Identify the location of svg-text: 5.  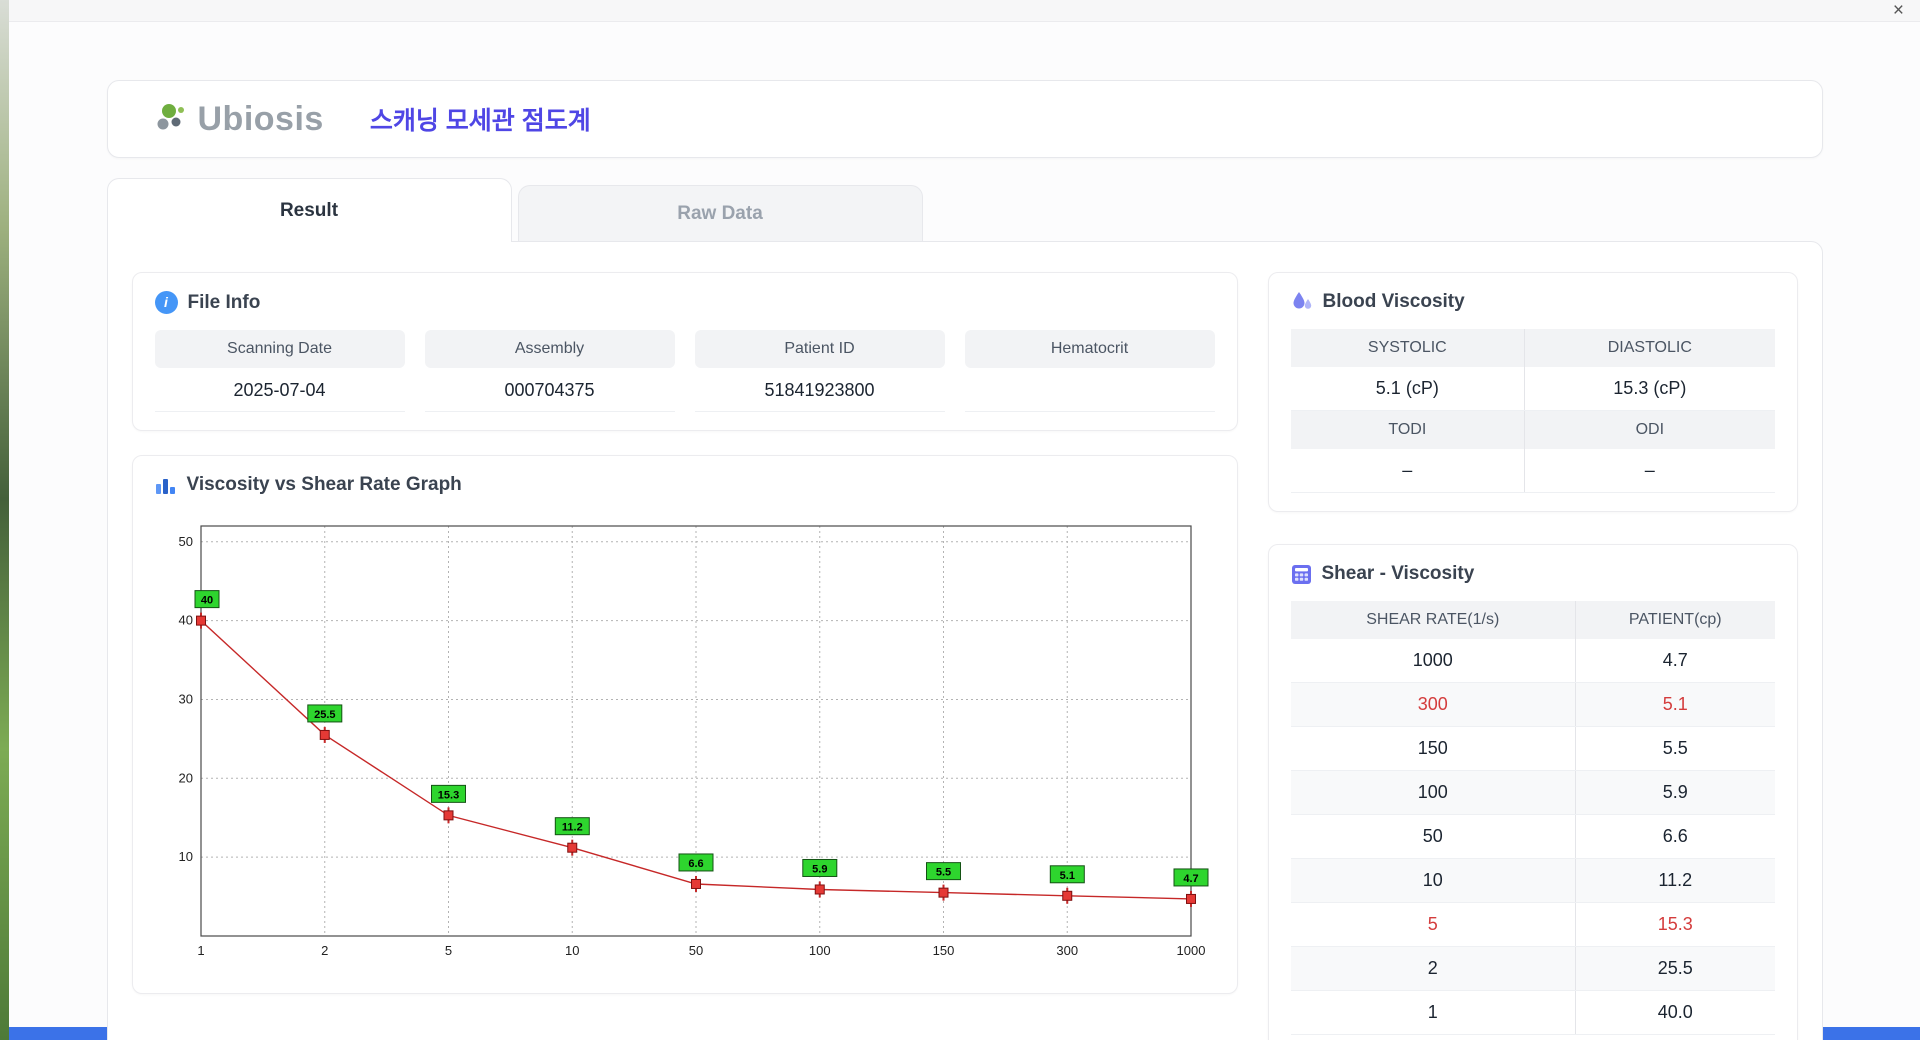
(447, 950).